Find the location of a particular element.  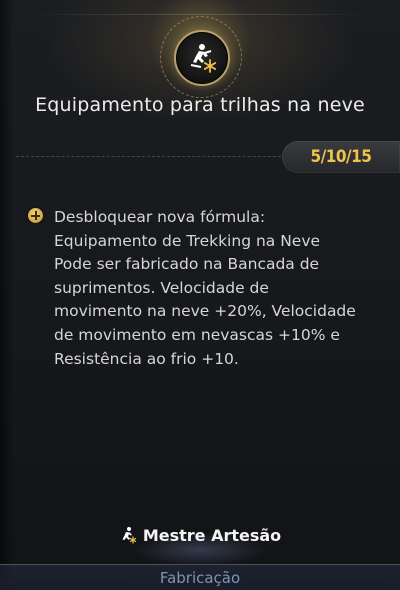

footer: Mestre Artesão Fabricação is located at coordinates (200, 555).